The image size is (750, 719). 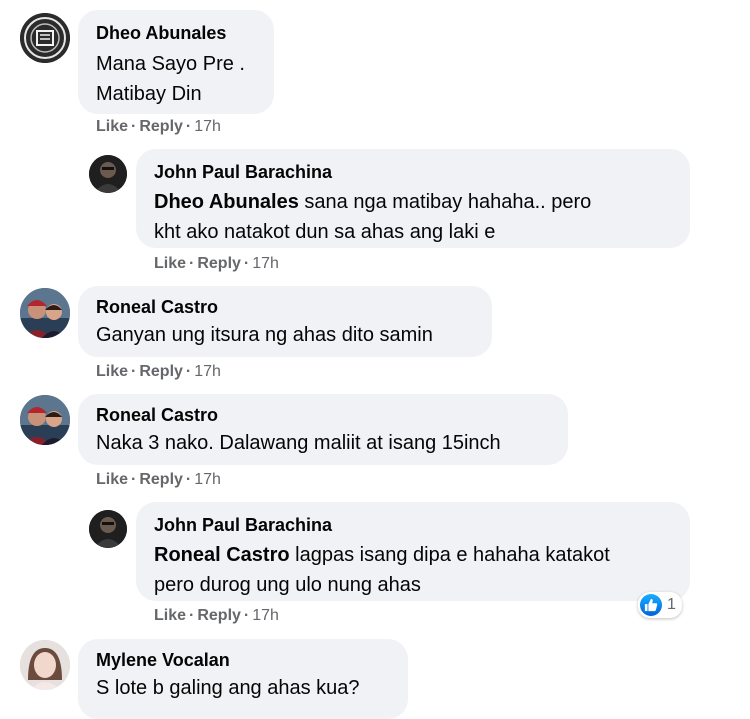 What do you see at coordinates (243, 660) in the screenshot?
I see `comment-author: Mylene Vocalan` at bounding box center [243, 660].